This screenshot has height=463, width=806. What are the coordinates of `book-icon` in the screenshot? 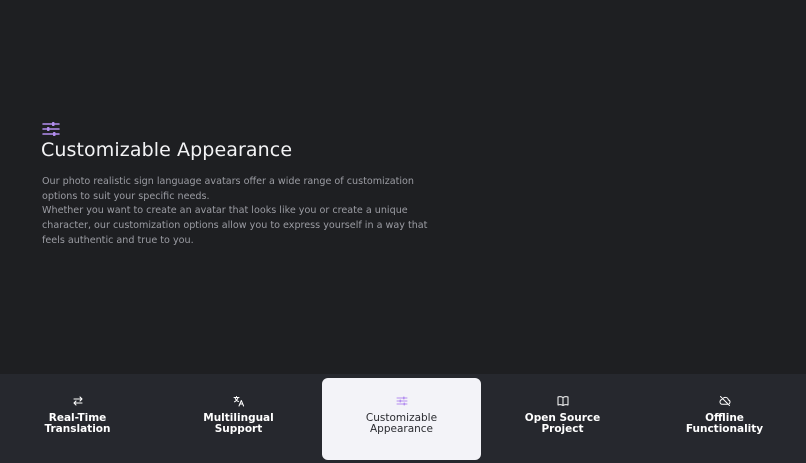 It's located at (562, 401).